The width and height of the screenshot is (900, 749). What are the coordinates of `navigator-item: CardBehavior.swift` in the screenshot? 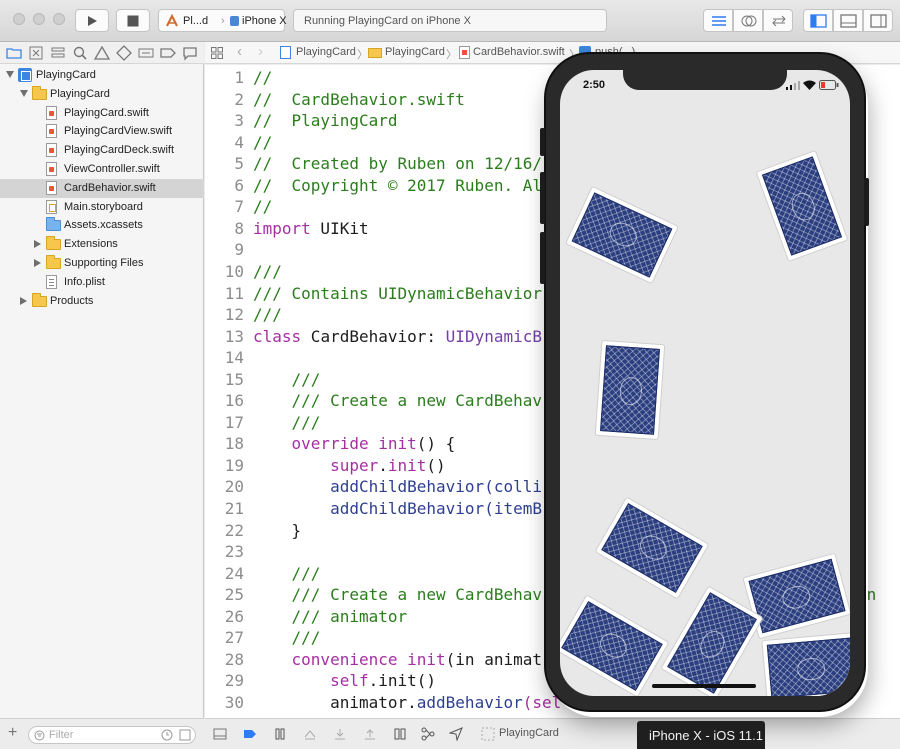 It's located at (102, 188).